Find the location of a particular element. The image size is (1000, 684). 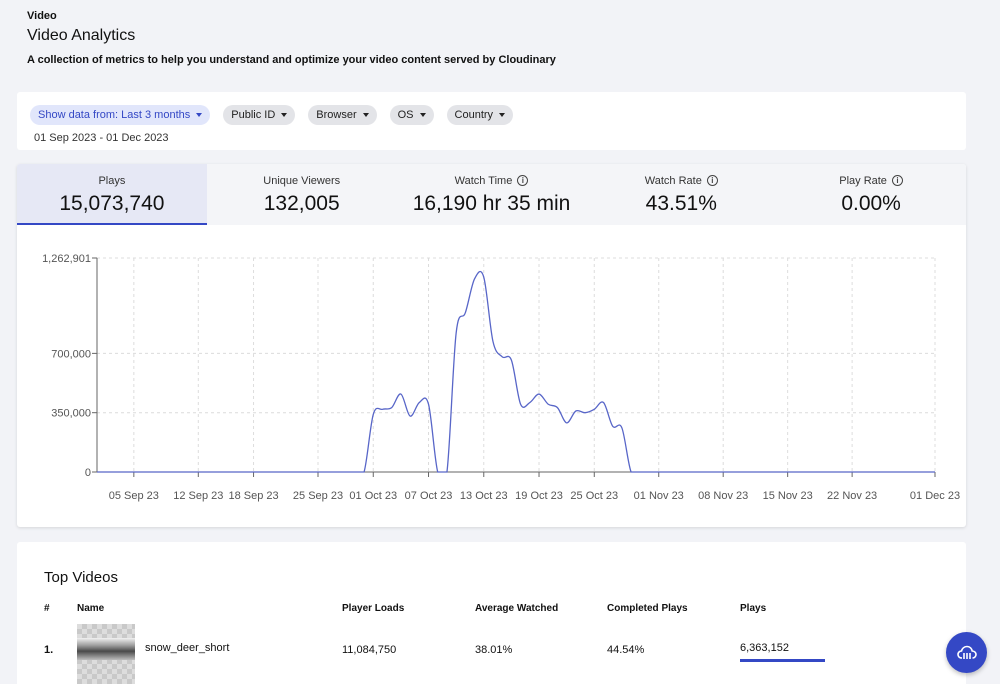

column-header-completed-plays: Completed Plays is located at coordinates (647, 608).